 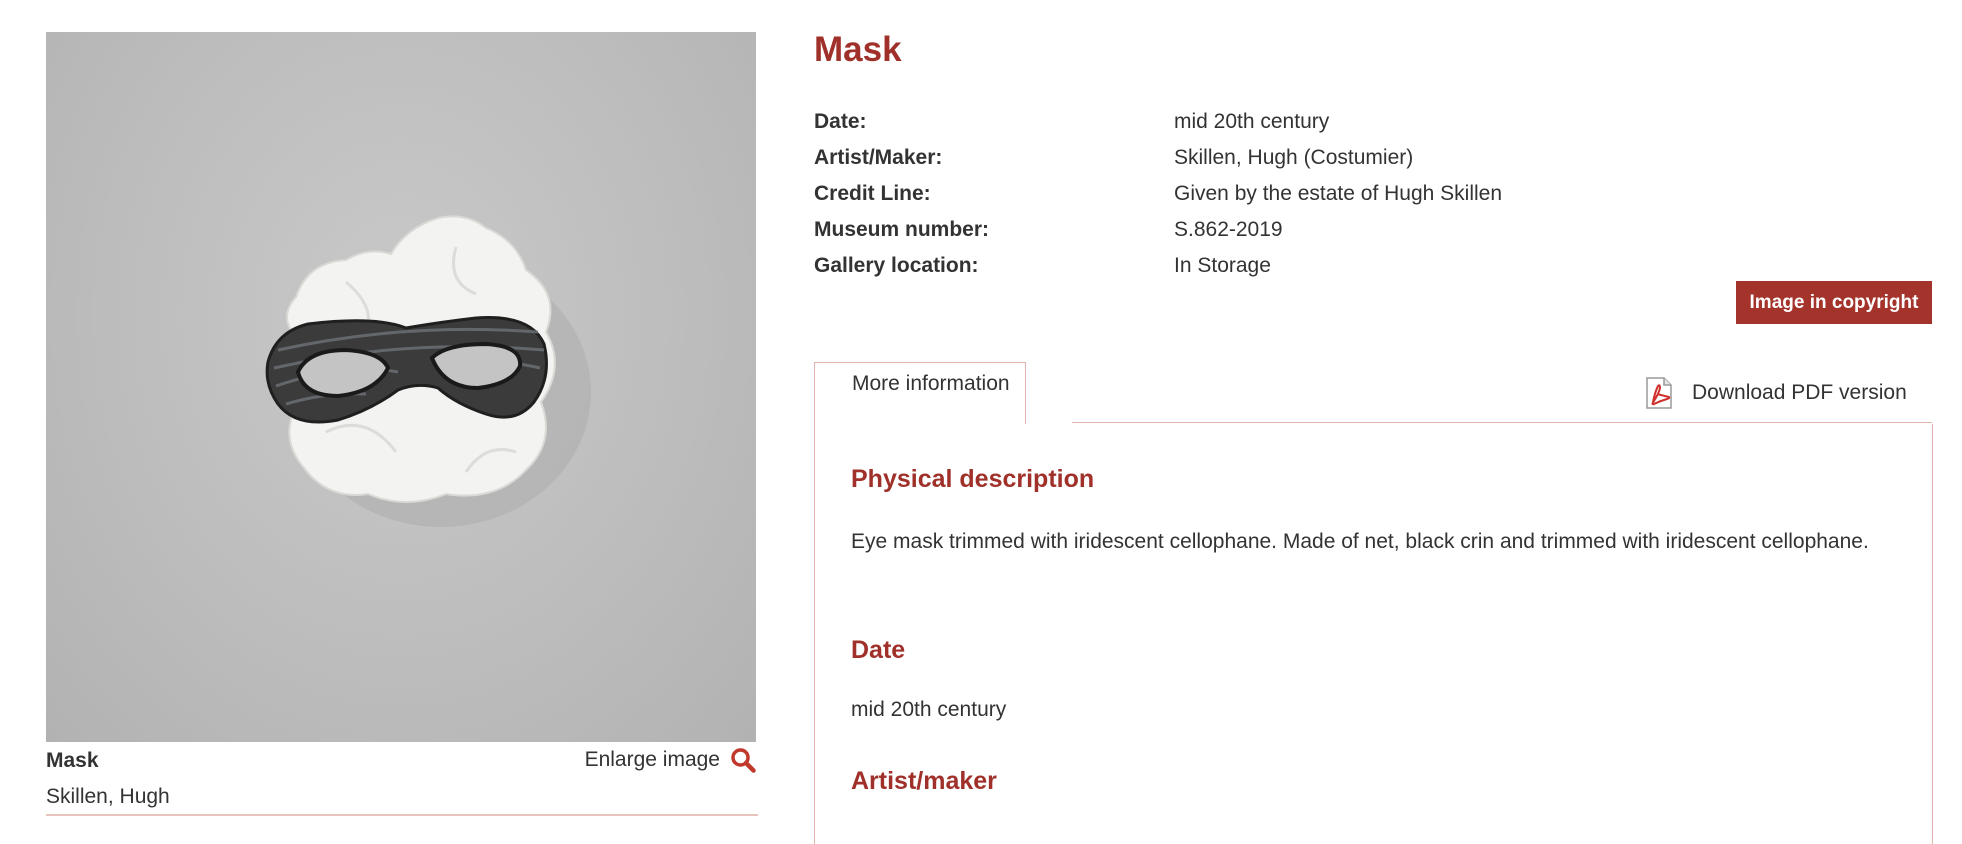 I want to click on download-pdf-link: Download PDF version, so click(x=1774, y=393).